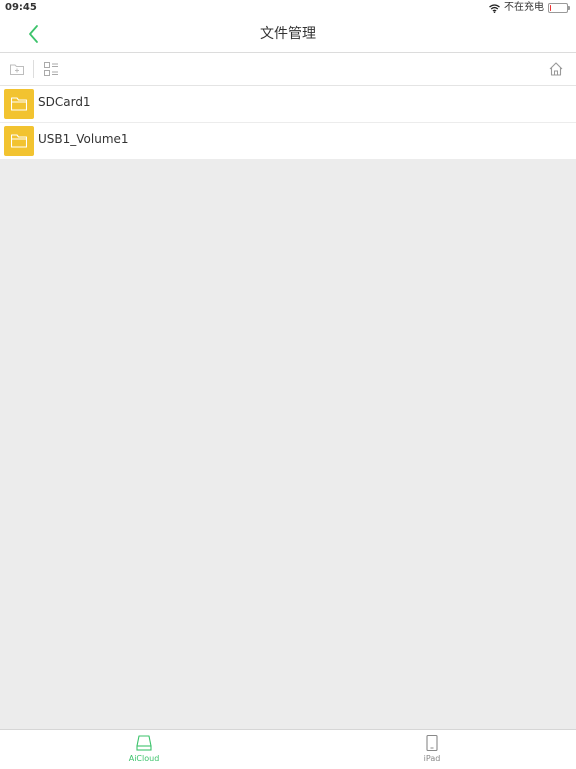  Describe the element at coordinates (144, 758) in the screenshot. I see `tab-label: AiCloud` at that location.